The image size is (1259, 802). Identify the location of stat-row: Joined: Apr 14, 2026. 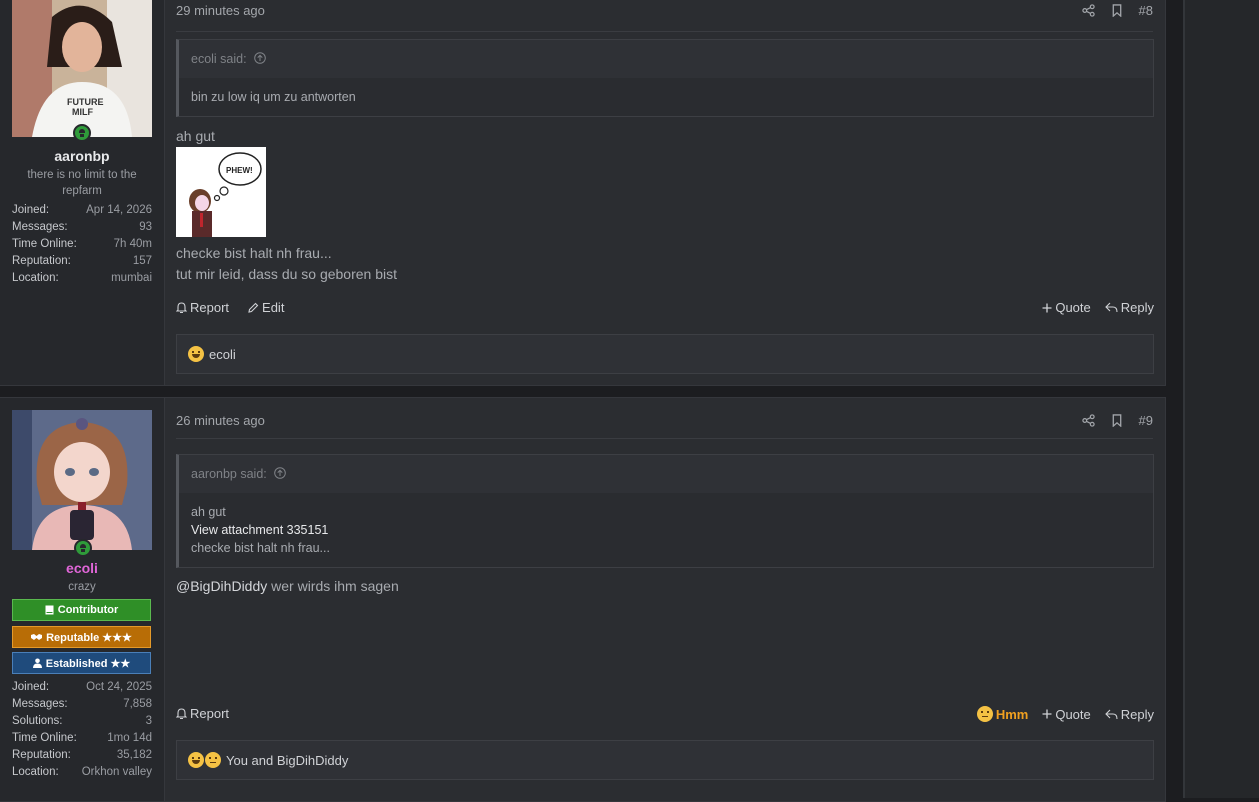
(82, 210).